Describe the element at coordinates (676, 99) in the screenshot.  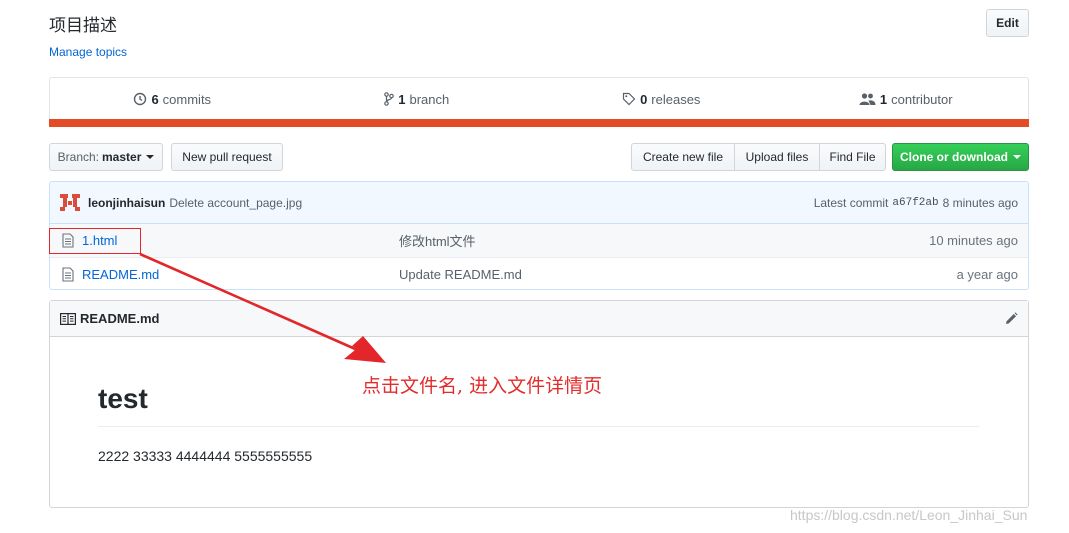
I see `releases-label: releases` at that location.